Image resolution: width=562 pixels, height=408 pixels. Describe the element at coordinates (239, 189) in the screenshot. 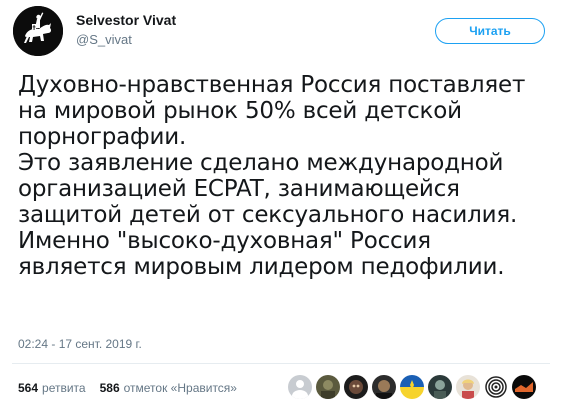

I see `tweet-line: организацией ECPAT, занимающейся` at that location.